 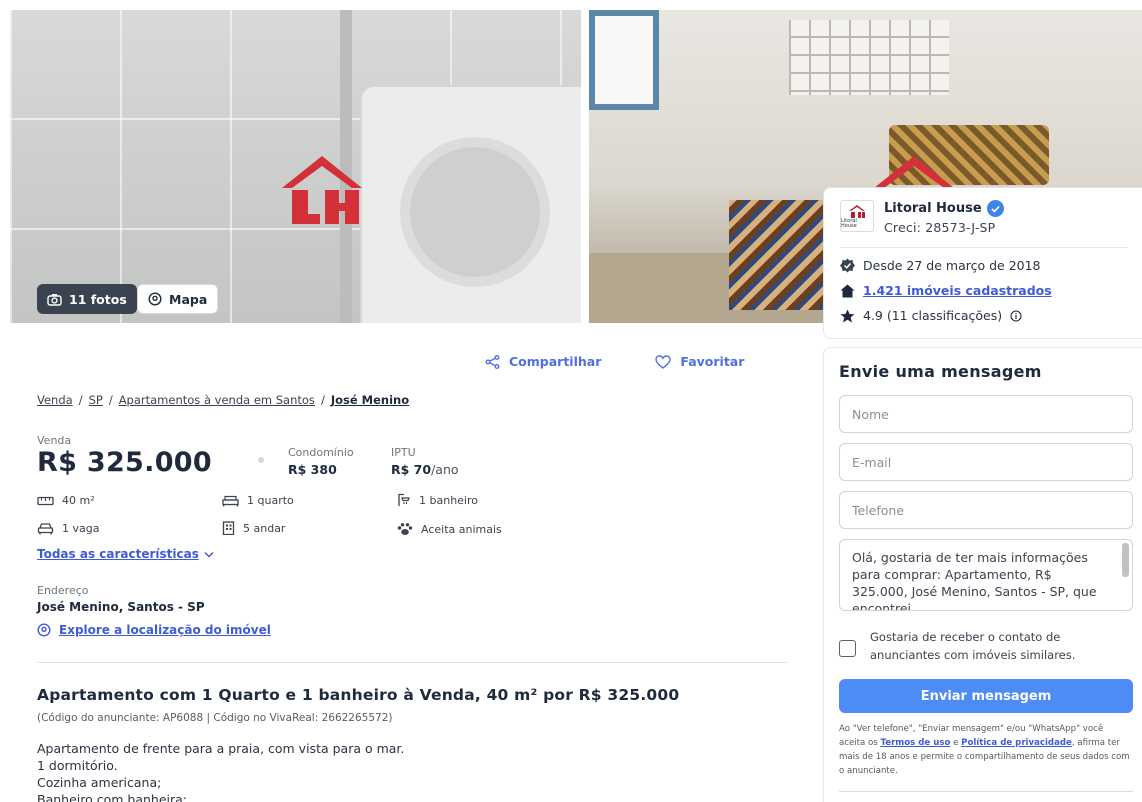 I want to click on seal-icon, so click(x=847, y=265).